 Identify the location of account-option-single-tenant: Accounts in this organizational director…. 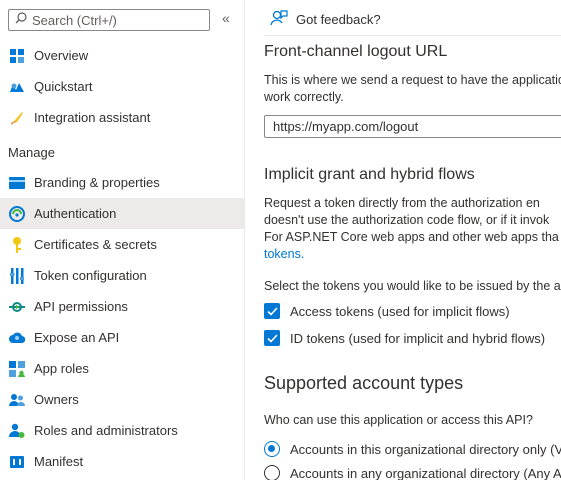
(412, 449).